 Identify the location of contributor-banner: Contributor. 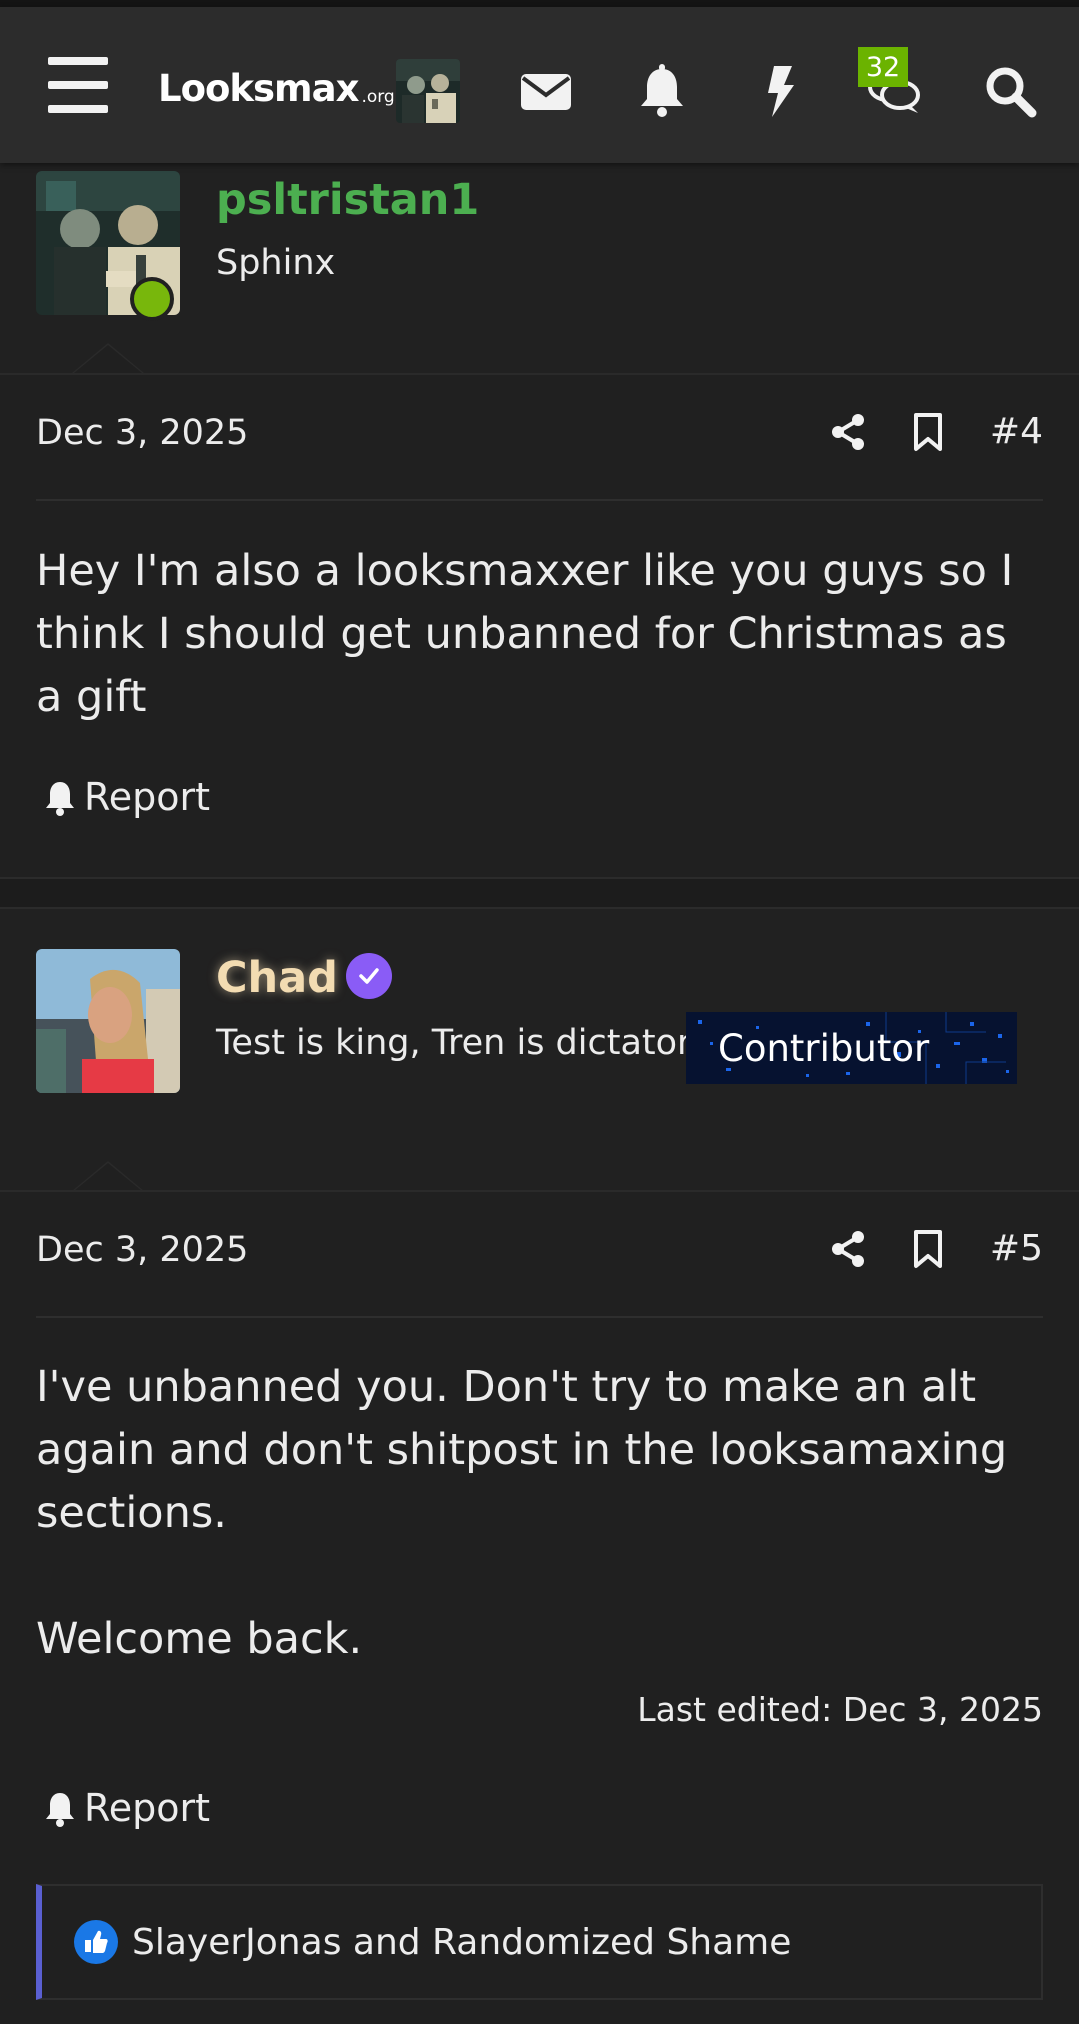
(851, 1048).